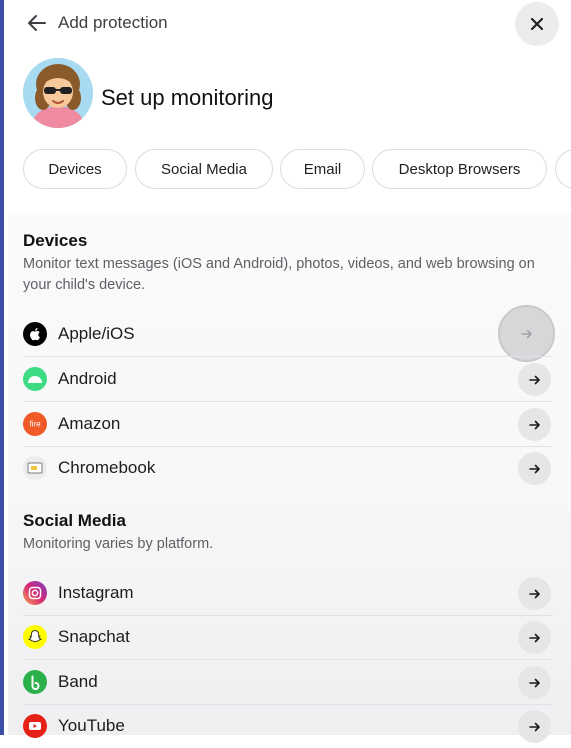  What do you see at coordinates (96, 333) in the screenshot?
I see `list-item-label: Apple/iOS` at bounding box center [96, 333].